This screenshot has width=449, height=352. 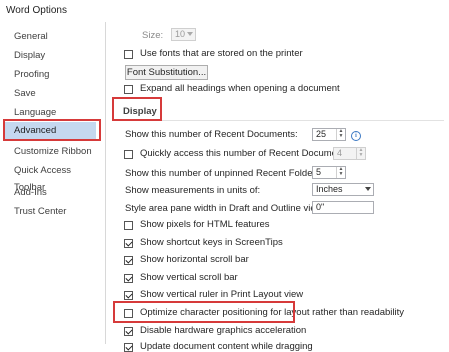 What do you see at coordinates (50, 130) in the screenshot?
I see `sidebar-item-advanced: Advanced` at bounding box center [50, 130].